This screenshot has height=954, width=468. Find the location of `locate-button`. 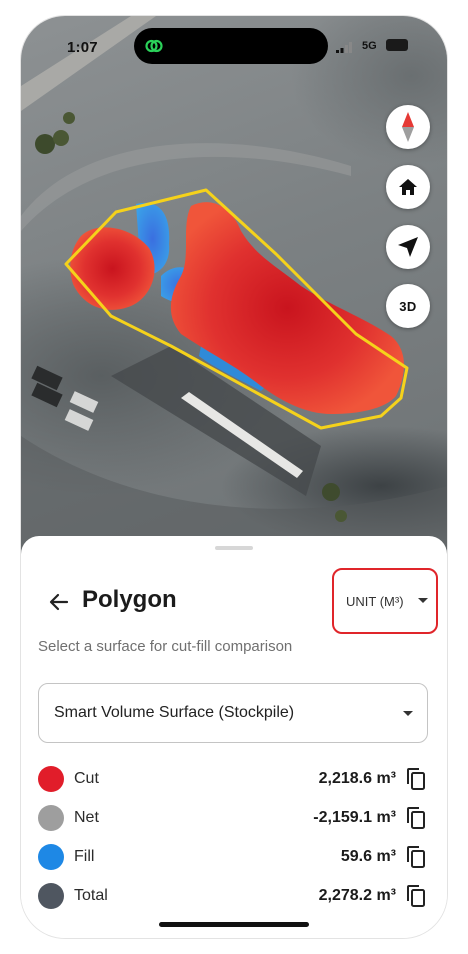

locate-button is located at coordinates (408, 247).